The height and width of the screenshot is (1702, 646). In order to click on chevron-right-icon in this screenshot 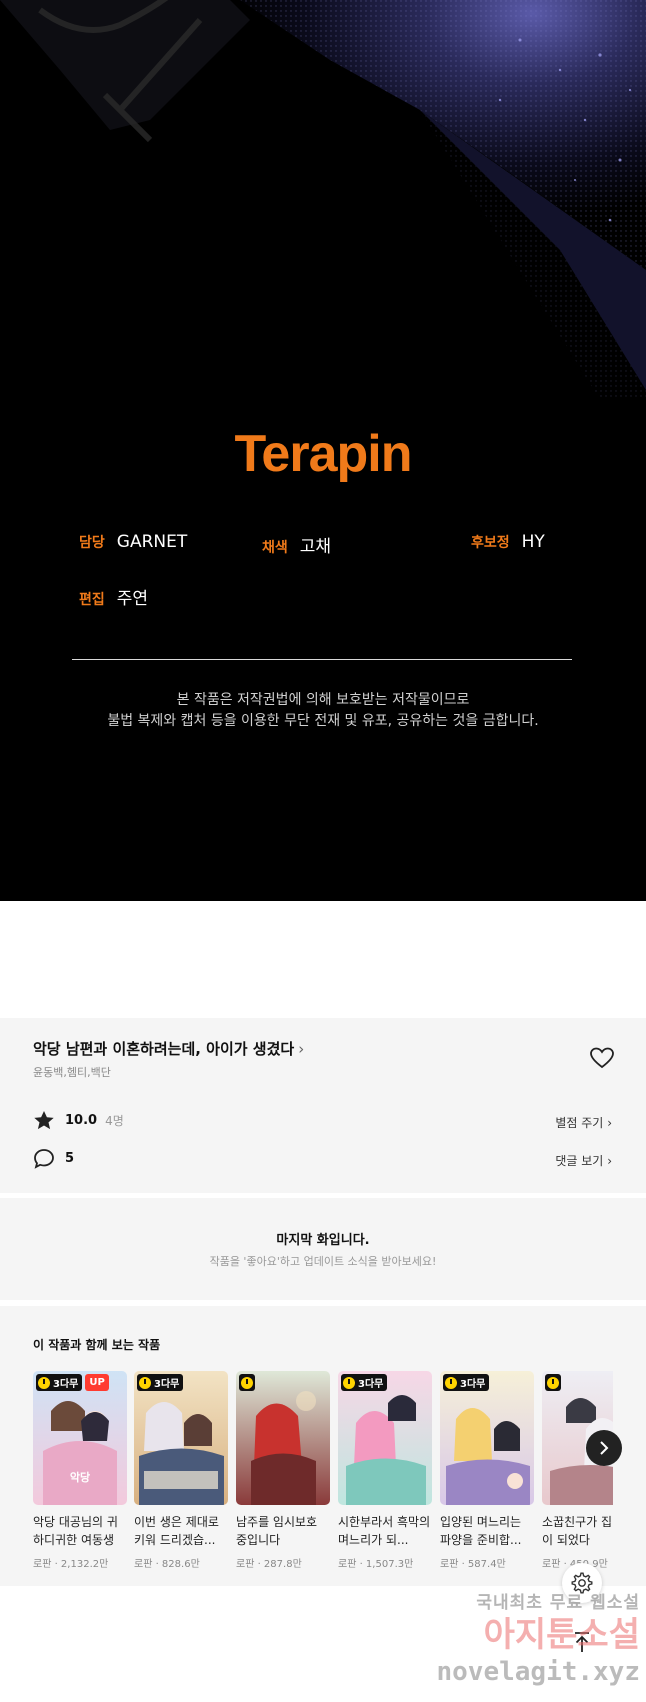, I will do `click(604, 1448)`.